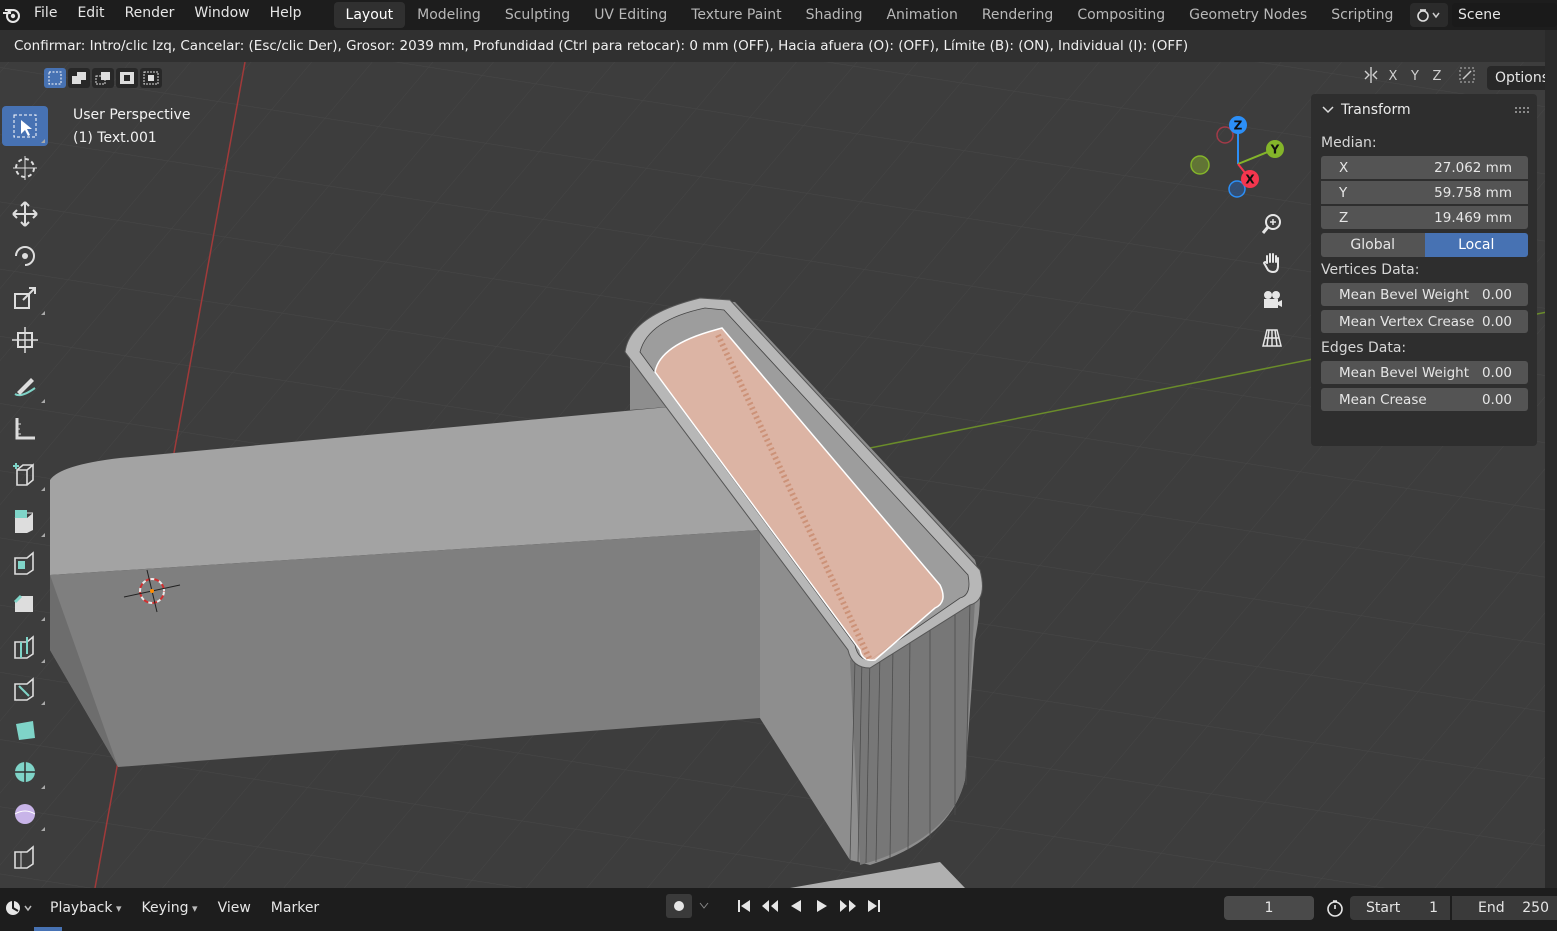 Image resolution: width=1557 pixels, height=931 pixels. I want to click on record-options-icon, so click(704, 906).